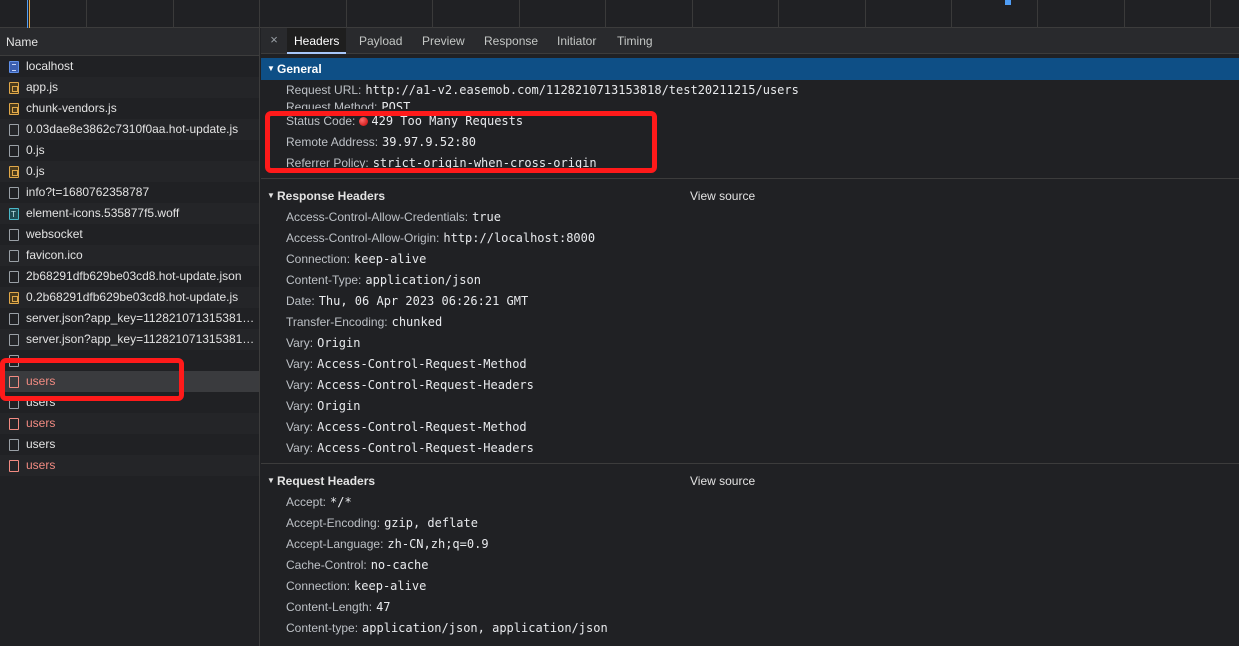  I want to click on tab-payload: Payload, so click(380, 41).